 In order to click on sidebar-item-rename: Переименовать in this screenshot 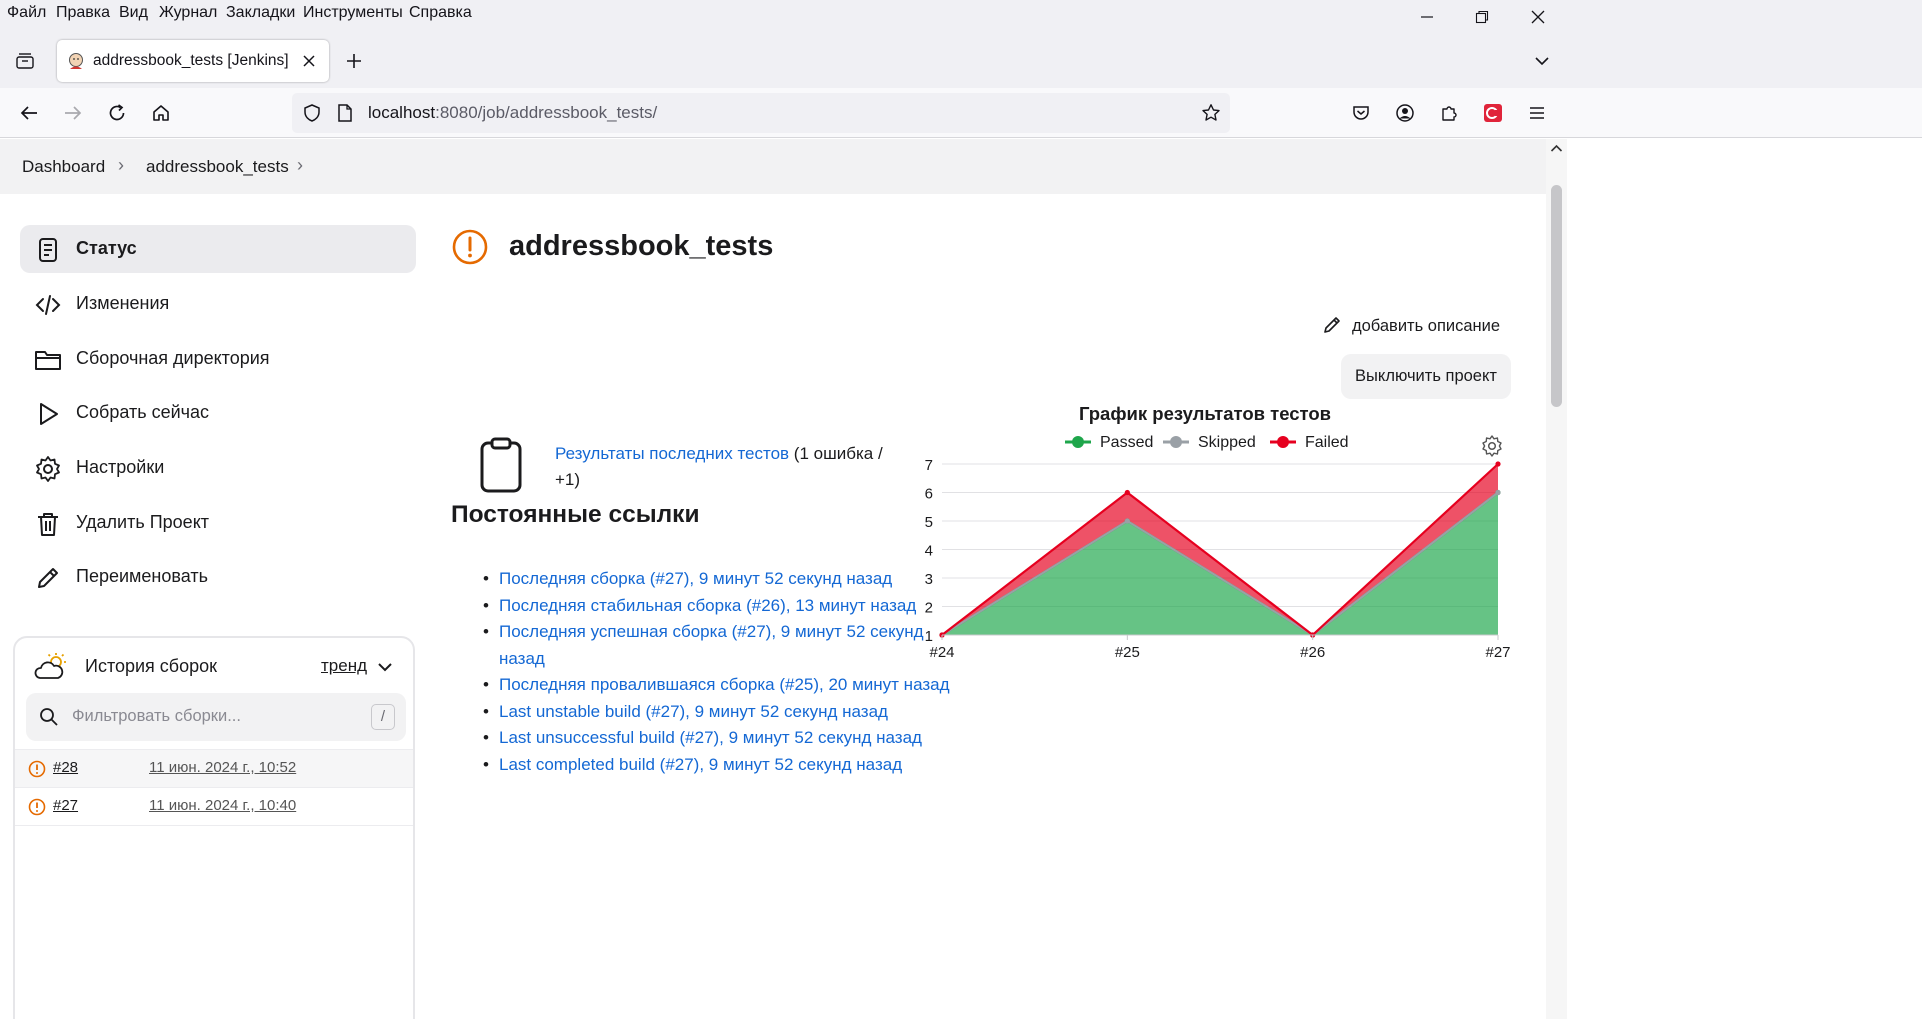, I will do `click(218, 577)`.